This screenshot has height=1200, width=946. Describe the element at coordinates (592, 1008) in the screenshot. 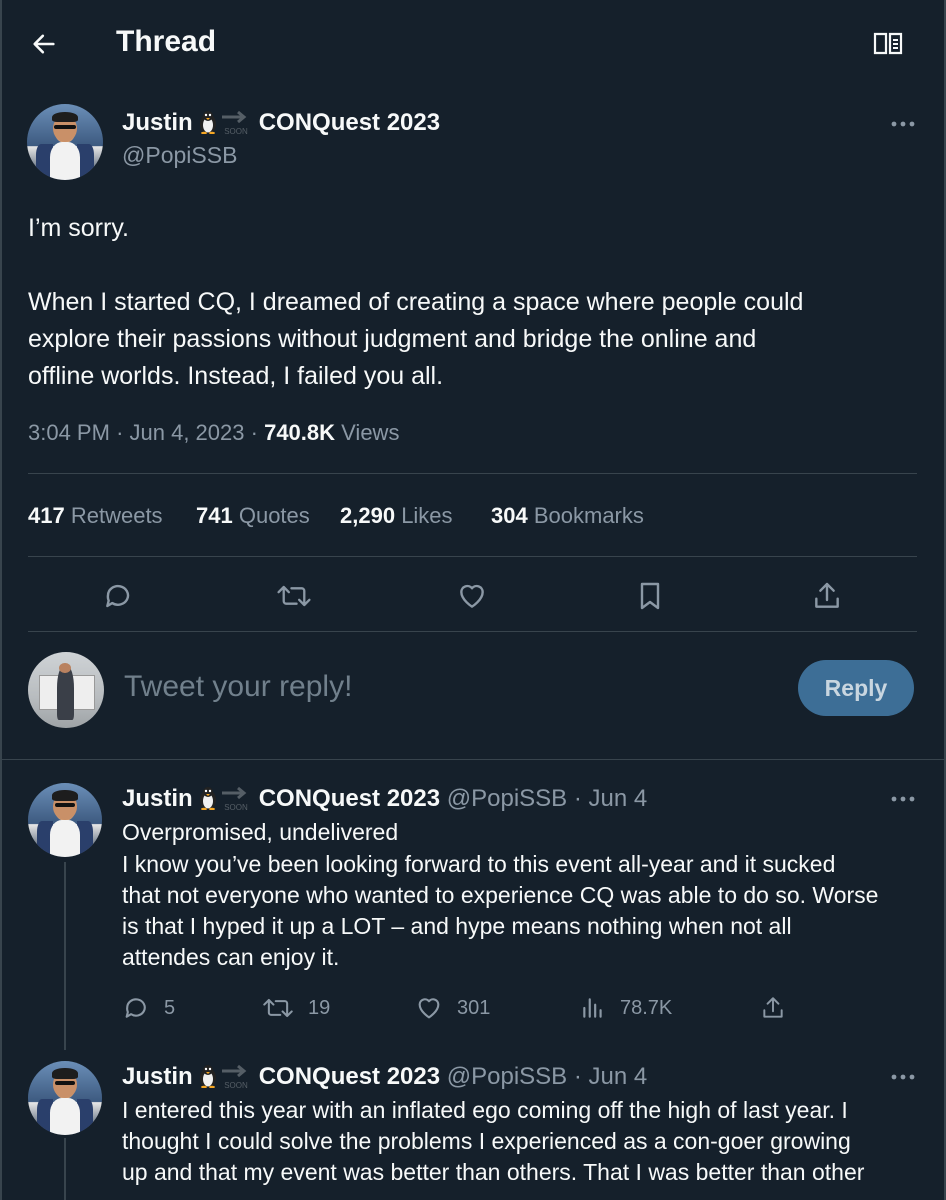

I see `analytics-icon` at that location.